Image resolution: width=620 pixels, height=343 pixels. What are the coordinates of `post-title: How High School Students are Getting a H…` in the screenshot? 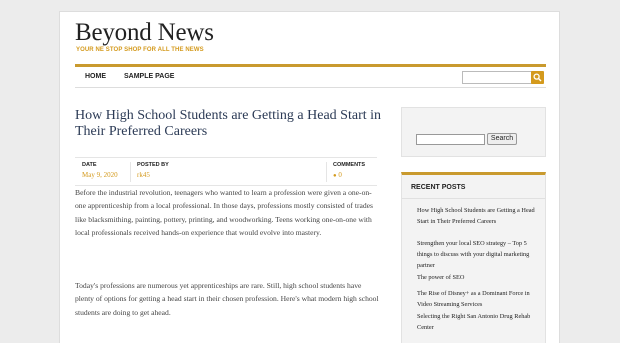 It's located at (230, 124).